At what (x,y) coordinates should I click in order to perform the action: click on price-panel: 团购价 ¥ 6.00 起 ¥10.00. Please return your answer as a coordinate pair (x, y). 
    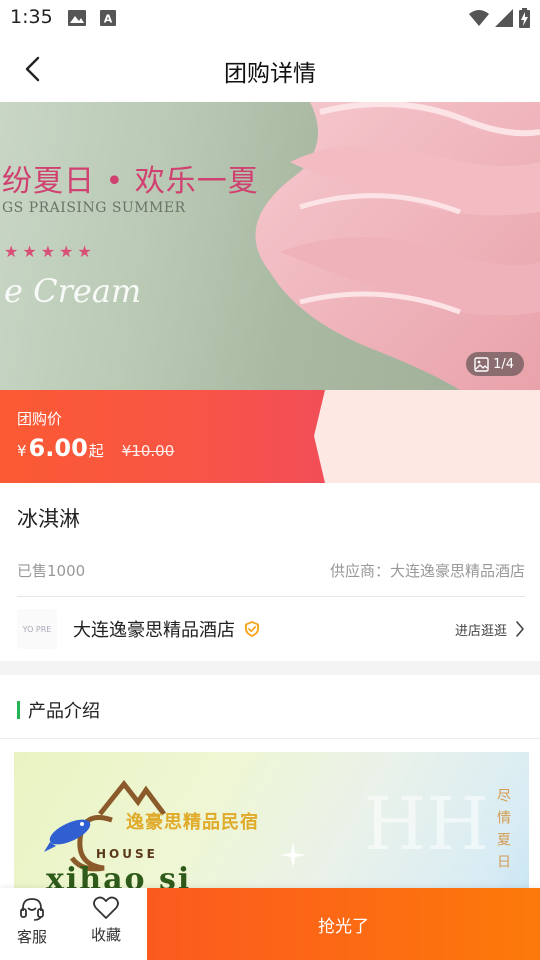
    Looking at the image, I should click on (162, 436).